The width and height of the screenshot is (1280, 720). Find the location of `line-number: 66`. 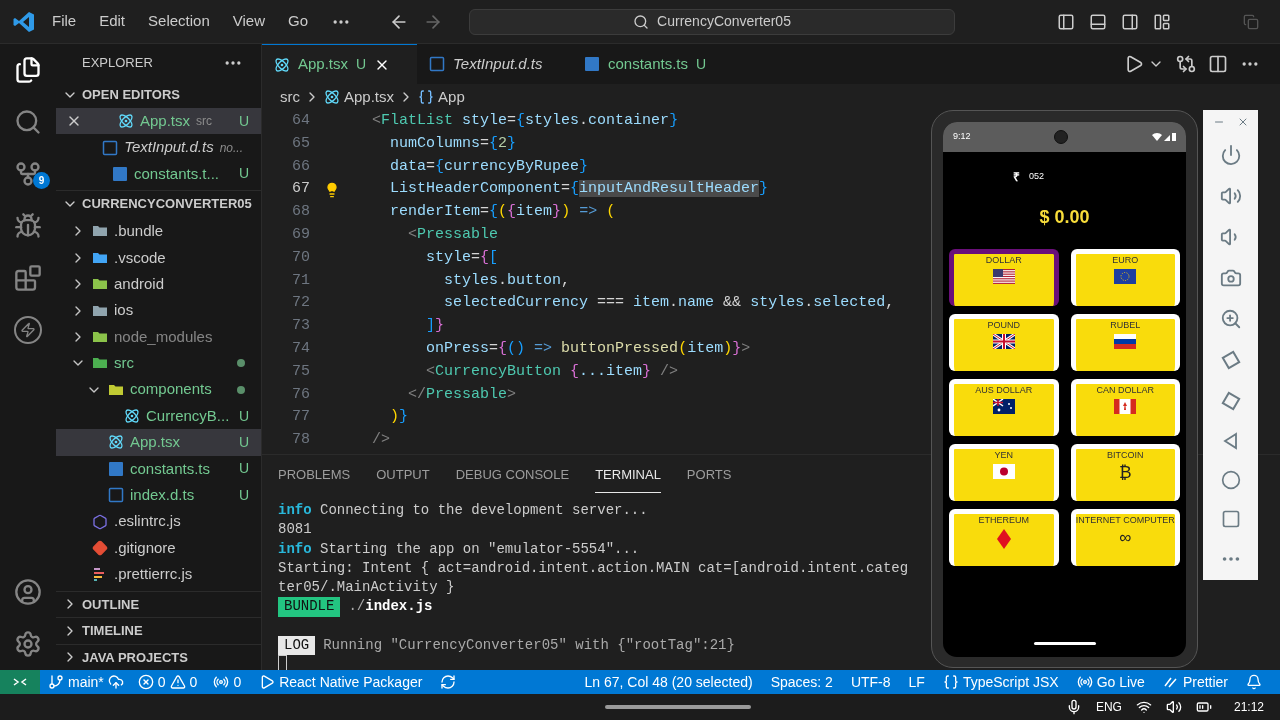

line-number: 66 is located at coordinates (300, 166).